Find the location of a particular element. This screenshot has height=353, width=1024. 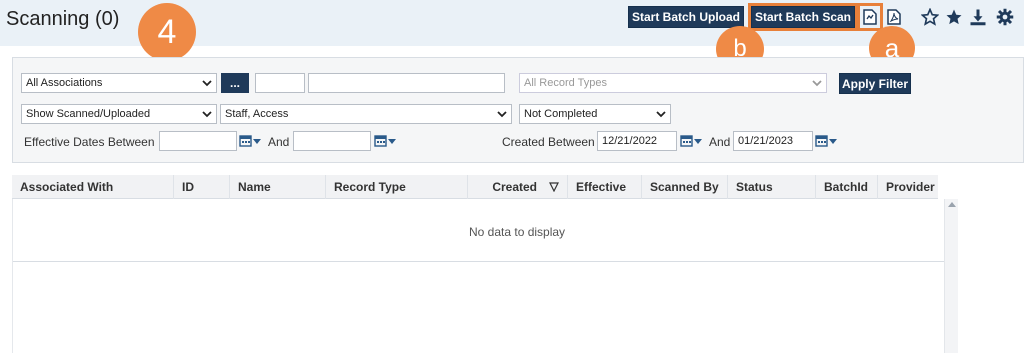

created-from-calendar is located at coordinates (691, 140).